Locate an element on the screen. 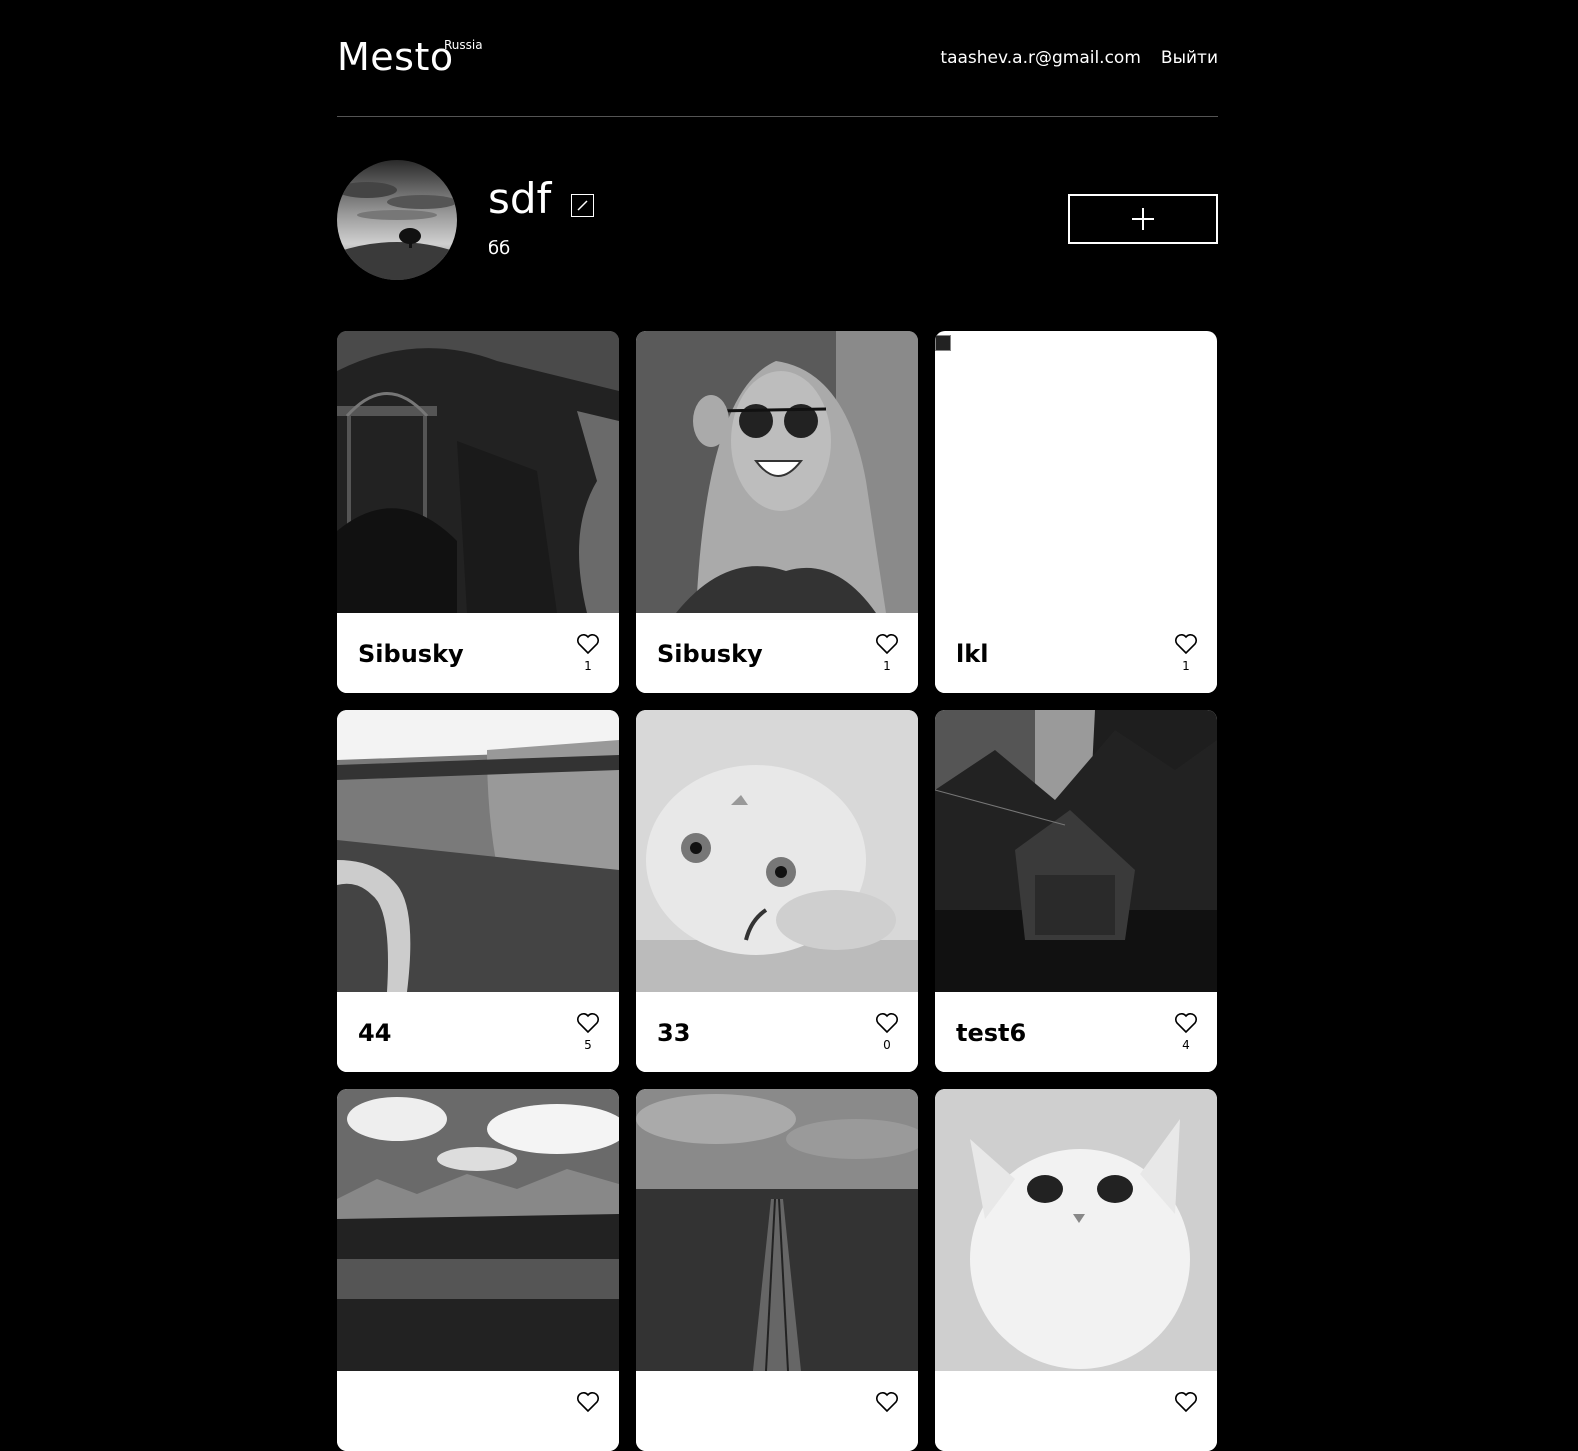 The width and height of the screenshot is (1578, 1451). broken-image: lkl is located at coordinates (955, 343).